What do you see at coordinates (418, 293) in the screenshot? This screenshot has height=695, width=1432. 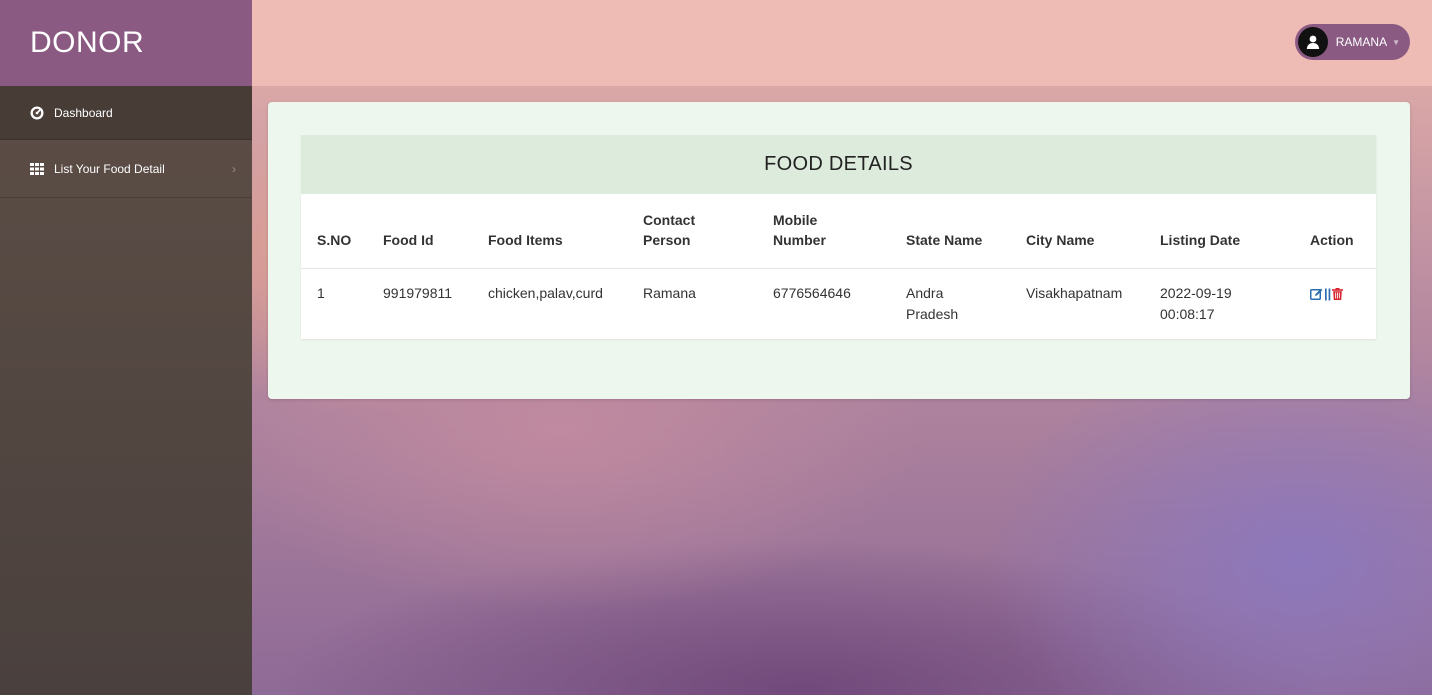 I see `cell-food-id: 991979811` at bounding box center [418, 293].